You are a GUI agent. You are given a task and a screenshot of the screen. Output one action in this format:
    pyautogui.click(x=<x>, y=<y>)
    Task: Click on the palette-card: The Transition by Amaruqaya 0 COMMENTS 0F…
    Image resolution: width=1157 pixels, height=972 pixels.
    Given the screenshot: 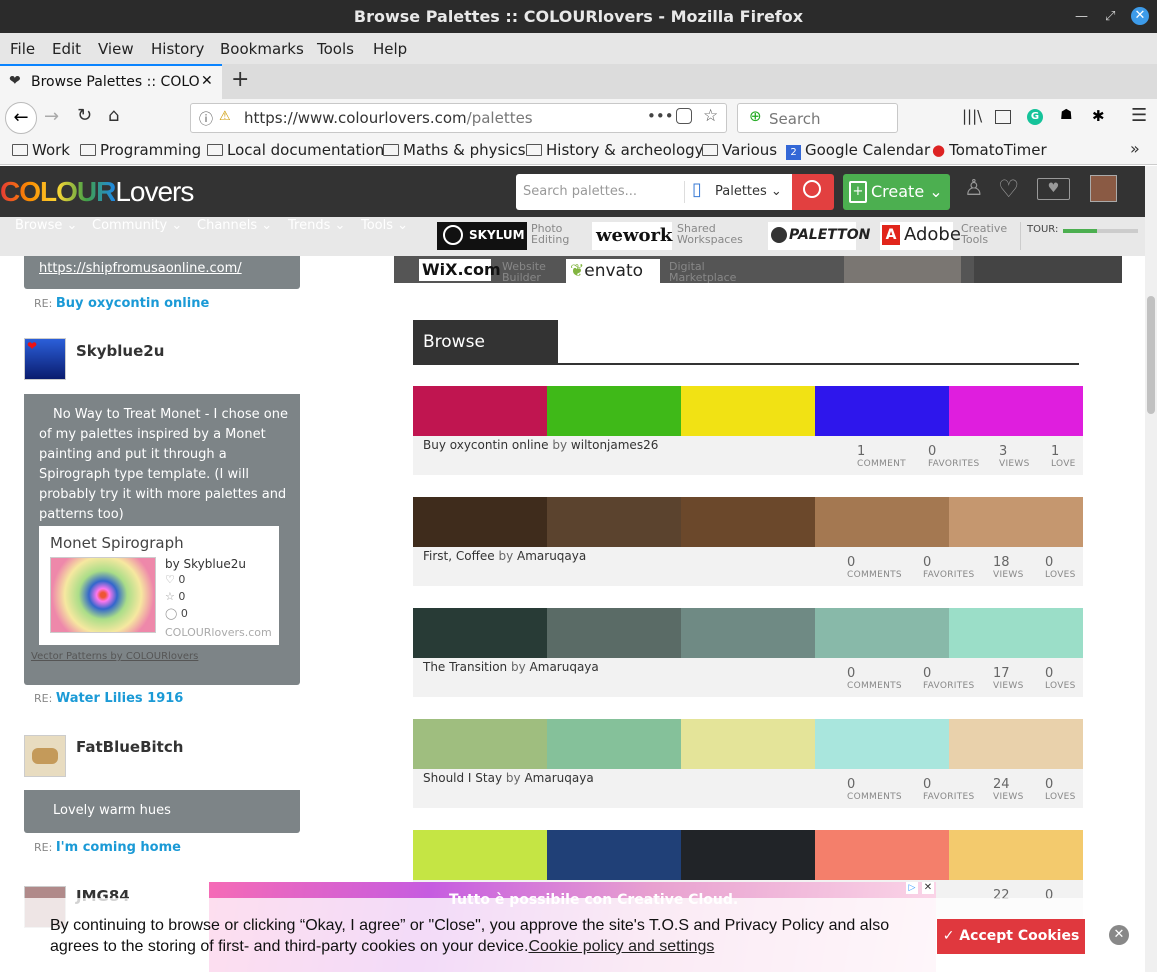 What is the action you would take?
    pyautogui.click(x=748, y=652)
    